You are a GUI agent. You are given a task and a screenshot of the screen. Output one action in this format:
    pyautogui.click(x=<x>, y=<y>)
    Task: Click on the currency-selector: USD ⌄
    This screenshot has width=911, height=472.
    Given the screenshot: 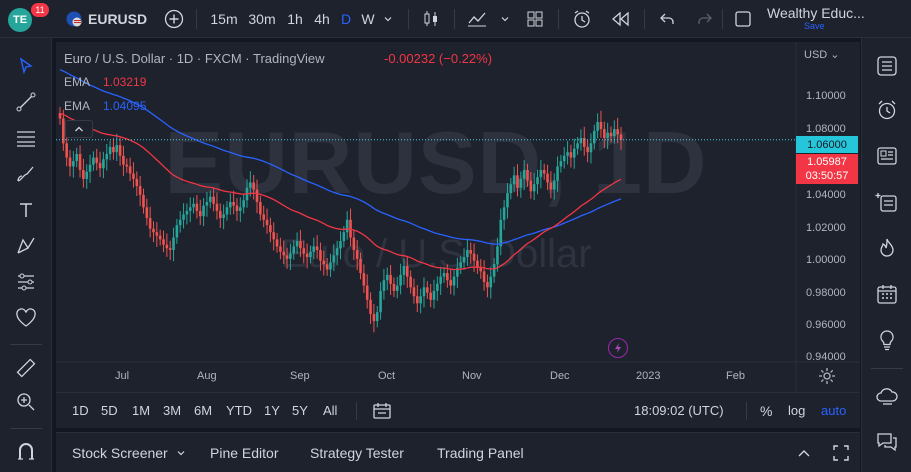 What is the action you would take?
    pyautogui.click(x=822, y=54)
    